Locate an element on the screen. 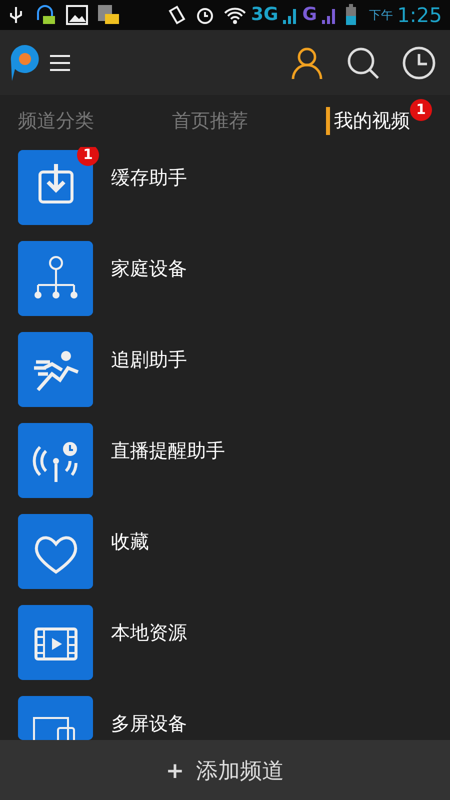 The image size is (450, 800). account-button is located at coordinates (307, 63).